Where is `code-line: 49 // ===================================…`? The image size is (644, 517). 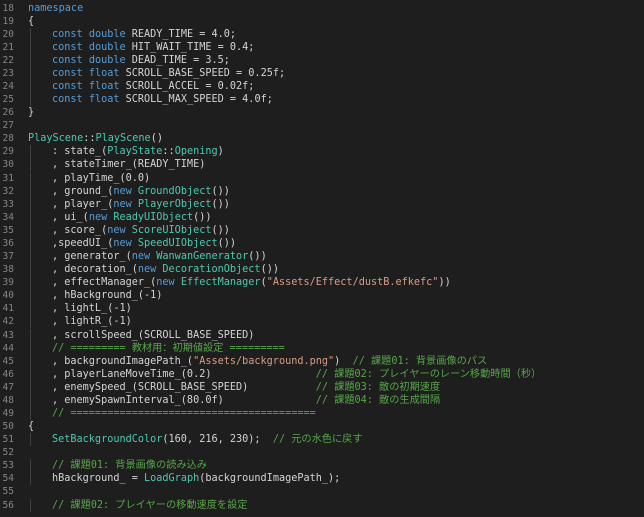
code-line: 49 // ===================================… is located at coordinates (322, 413).